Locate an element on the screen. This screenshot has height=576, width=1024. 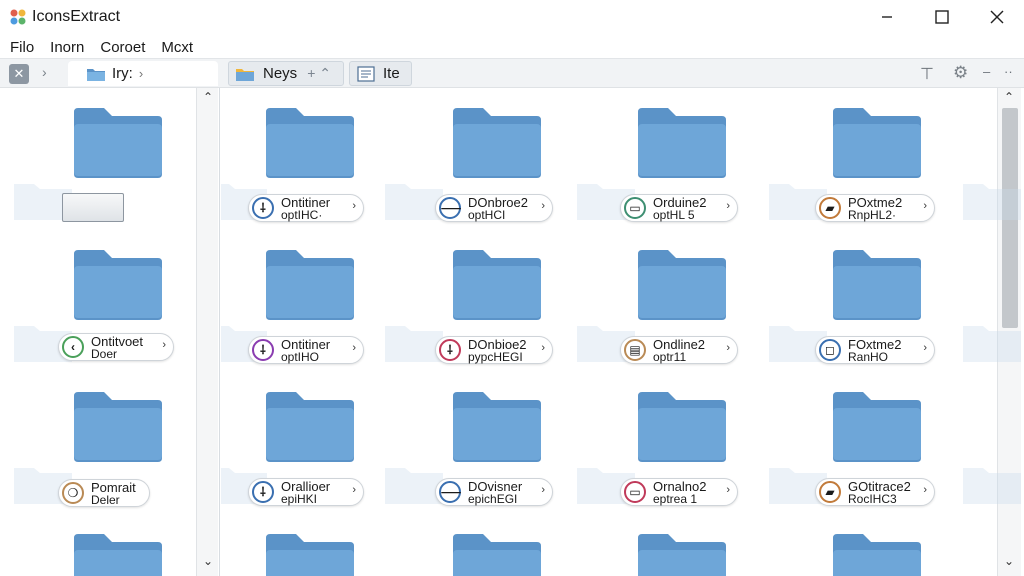
forward-button: › is located at coordinates (44, 72).